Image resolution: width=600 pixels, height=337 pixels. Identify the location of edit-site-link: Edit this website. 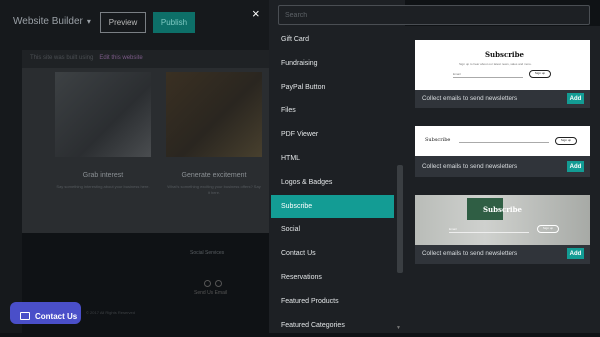
(120, 58).